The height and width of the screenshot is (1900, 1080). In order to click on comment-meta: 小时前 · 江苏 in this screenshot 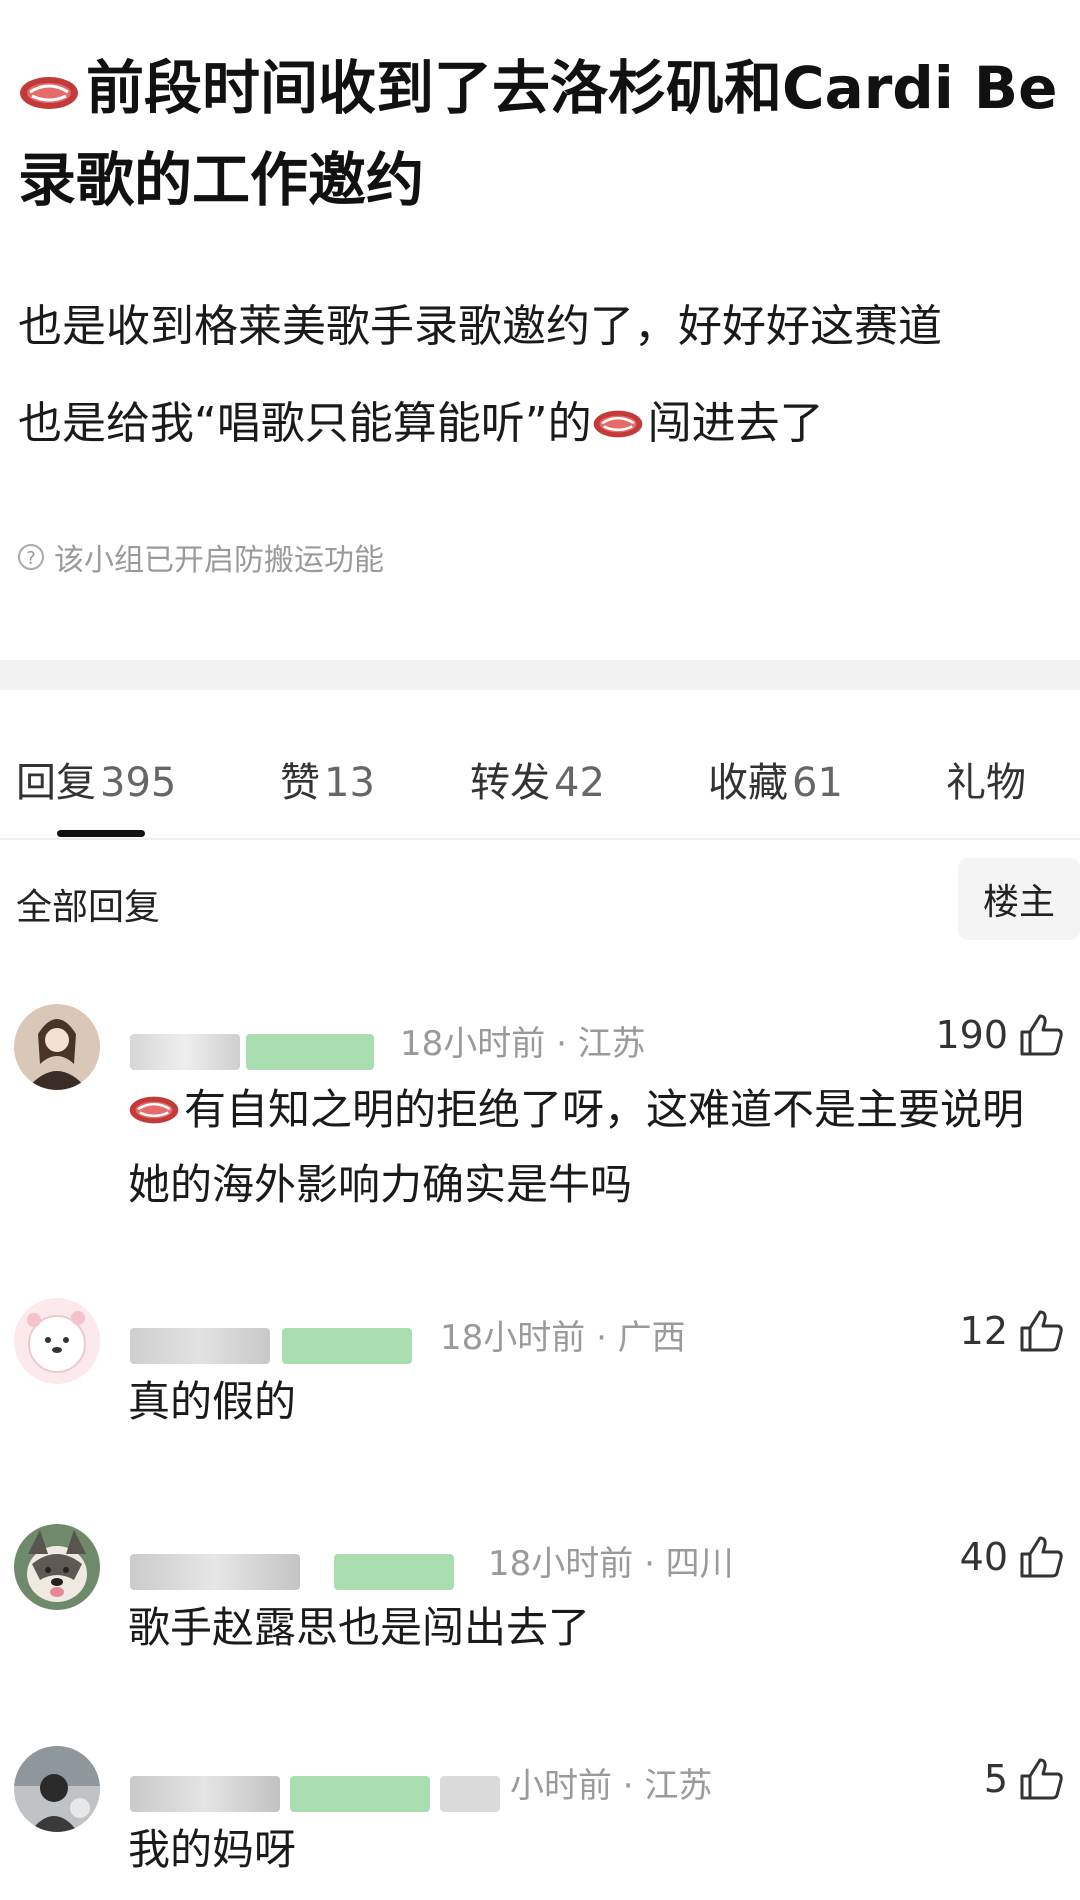, I will do `click(611, 1786)`.